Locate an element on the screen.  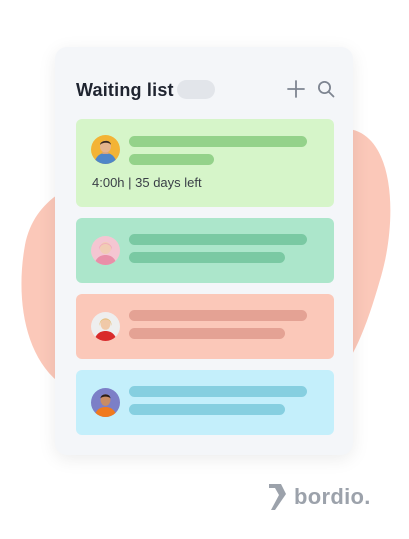
bordio-mark-icon is located at coordinates (277, 497).